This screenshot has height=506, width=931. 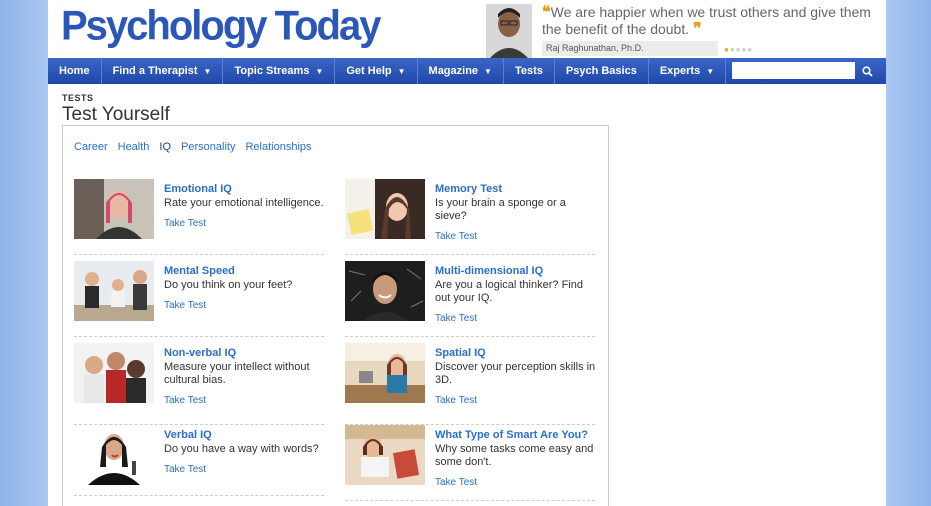 I want to click on page-title: Test Yourself, so click(x=116, y=114).